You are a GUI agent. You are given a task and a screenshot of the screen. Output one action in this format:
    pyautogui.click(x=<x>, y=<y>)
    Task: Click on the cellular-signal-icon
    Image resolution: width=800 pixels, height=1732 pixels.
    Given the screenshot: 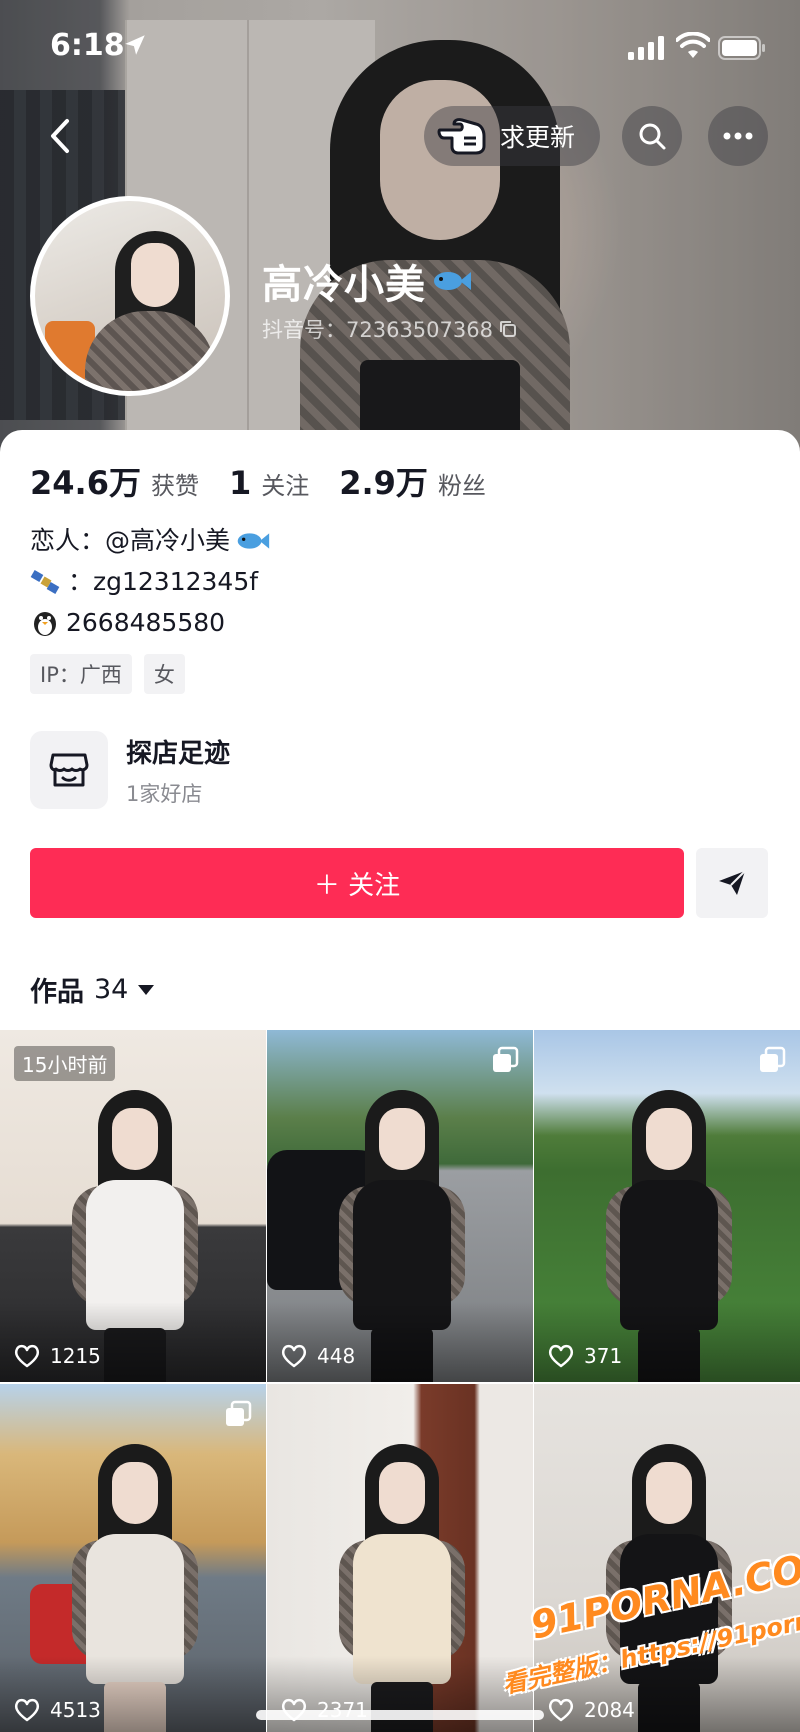 What is the action you would take?
    pyautogui.click(x=646, y=48)
    